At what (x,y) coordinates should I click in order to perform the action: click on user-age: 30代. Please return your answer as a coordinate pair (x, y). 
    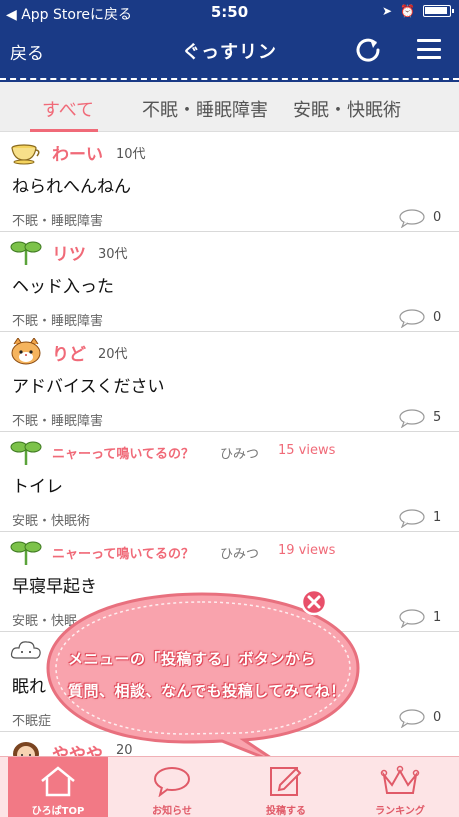
    Looking at the image, I should click on (113, 254).